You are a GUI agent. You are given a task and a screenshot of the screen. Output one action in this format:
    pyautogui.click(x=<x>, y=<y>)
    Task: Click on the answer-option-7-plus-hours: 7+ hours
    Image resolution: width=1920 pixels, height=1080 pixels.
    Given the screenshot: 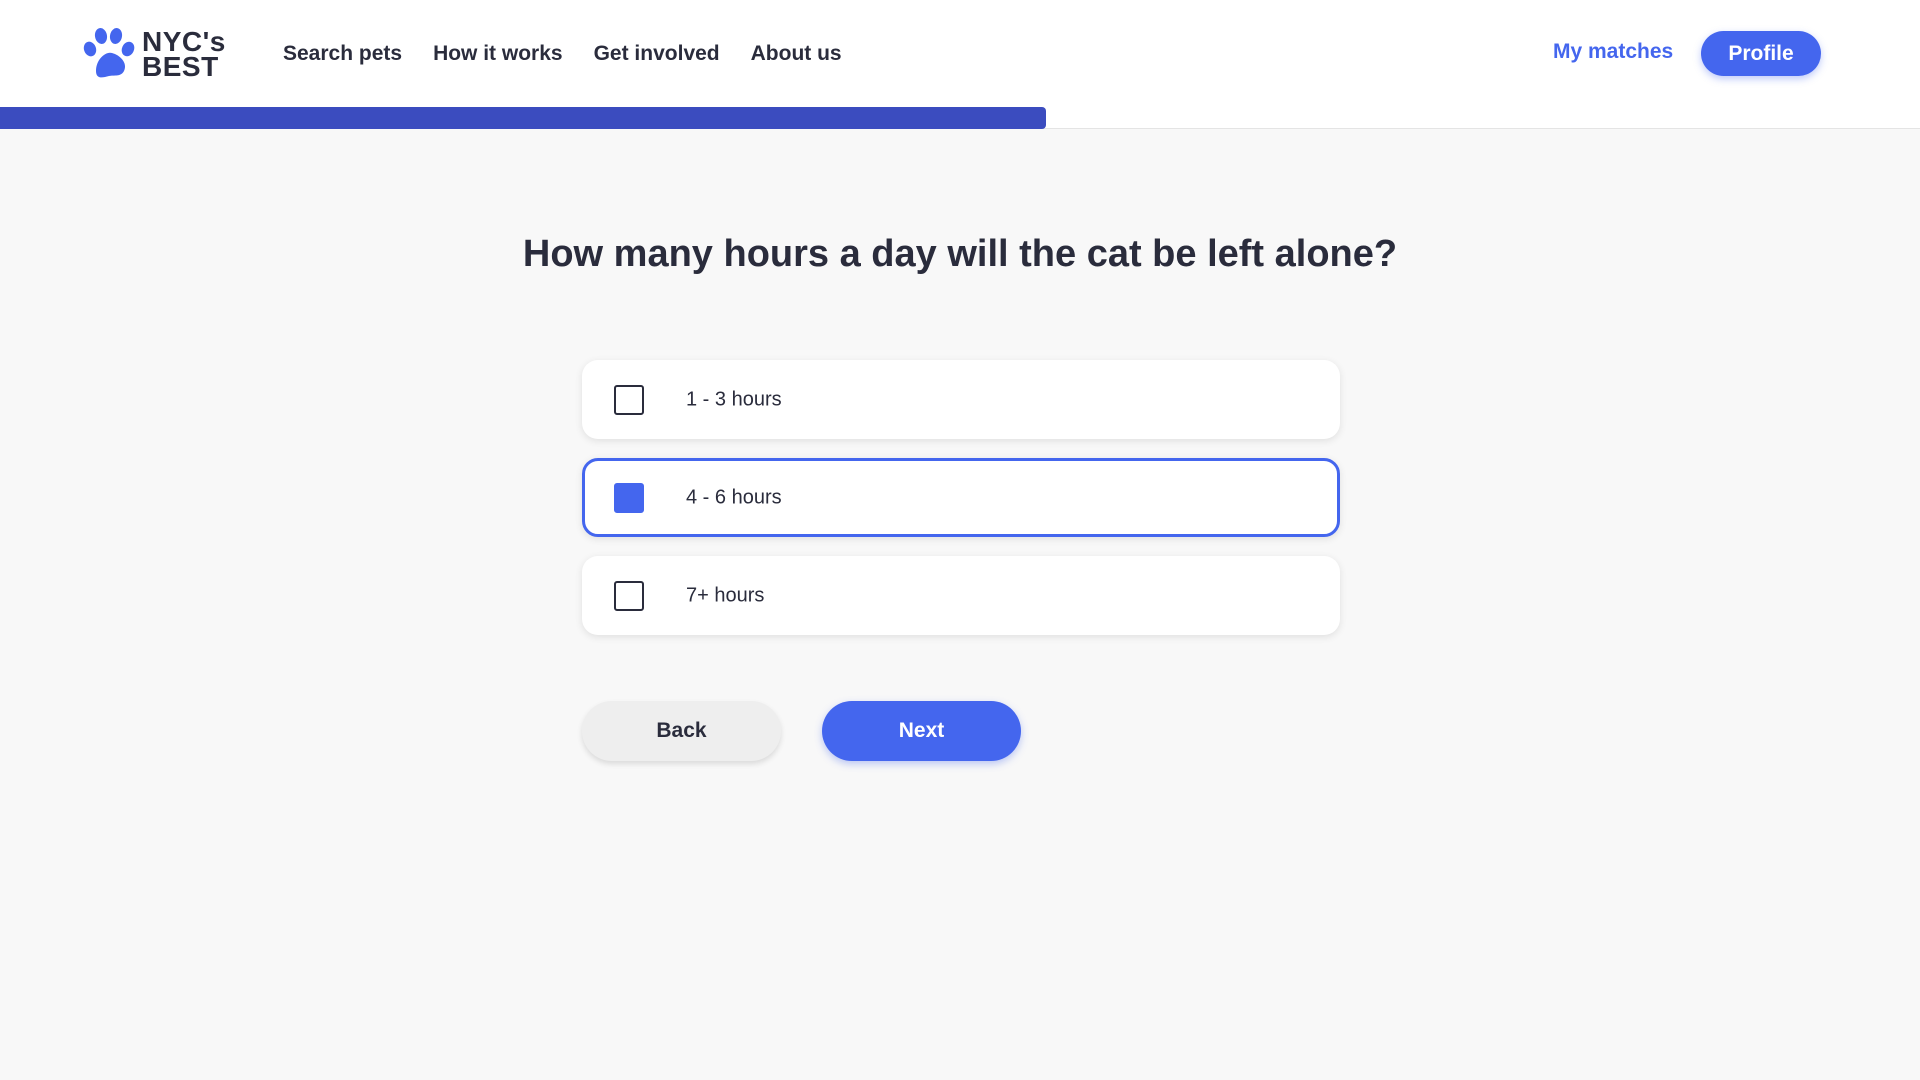 What is the action you would take?
    pyautogui.click(x=961, y=595)
    